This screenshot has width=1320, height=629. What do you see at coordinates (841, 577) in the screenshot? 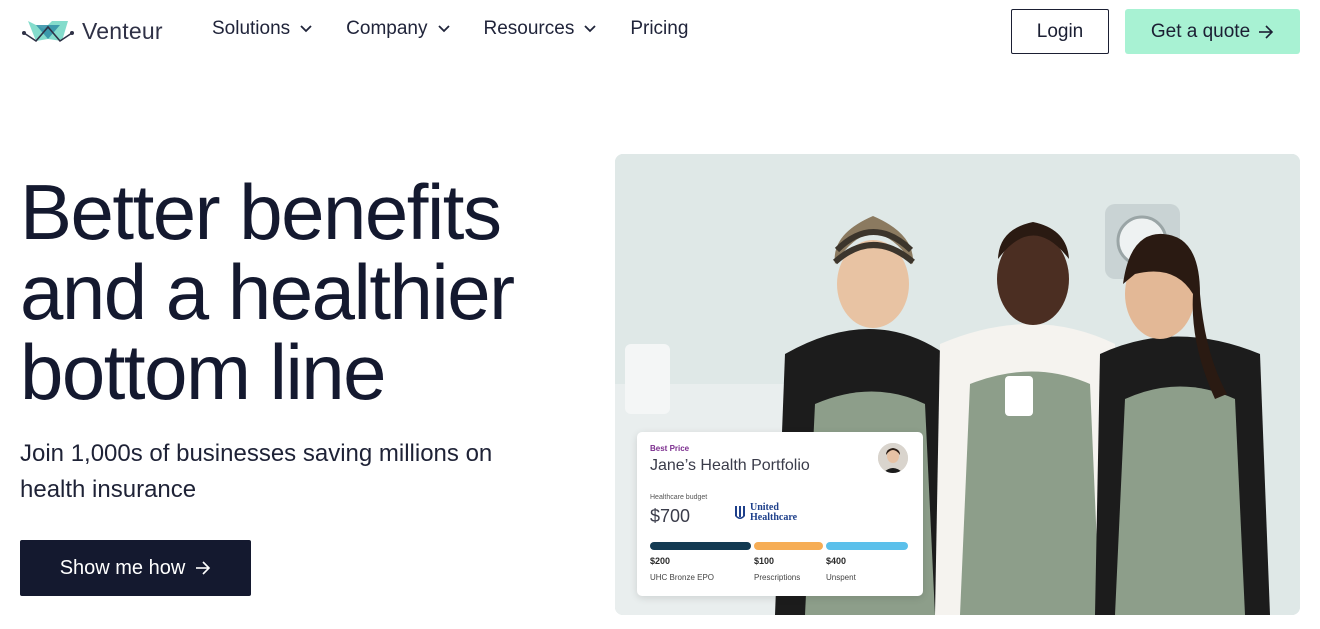
I see `segment-label: Unspent` at bounding box center [841, 577].